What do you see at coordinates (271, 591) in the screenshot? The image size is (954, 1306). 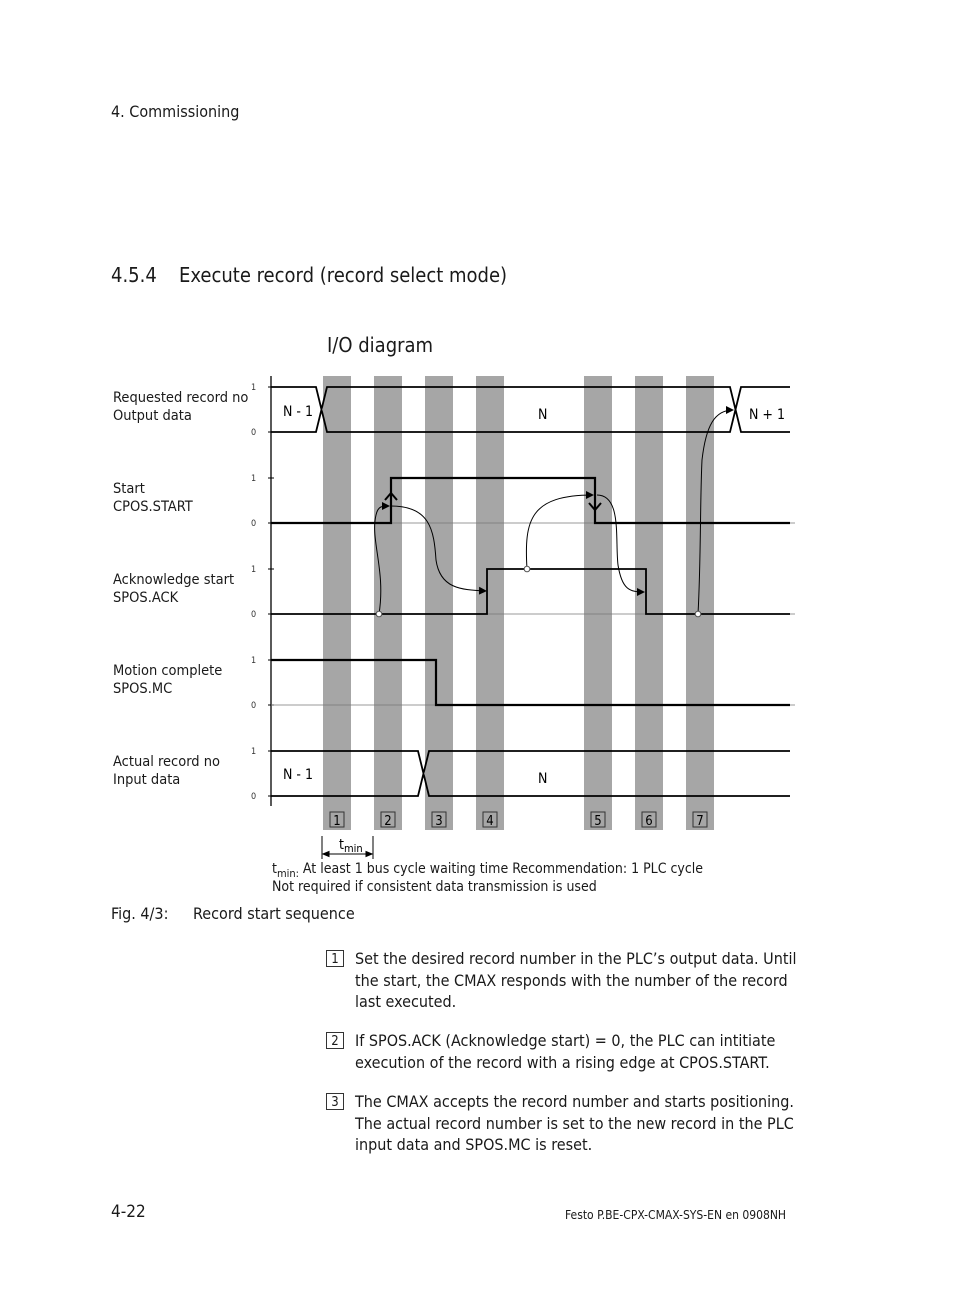 I see `level-ticks` at bounding box center [271, 591].